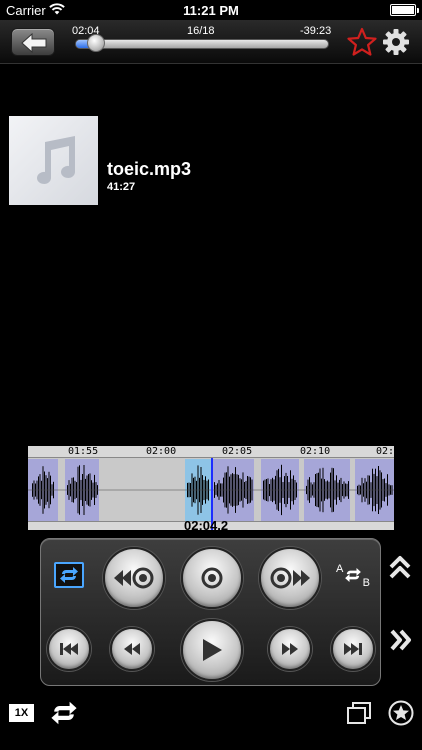 The image size is (422, 750). I want to click on double-chevron-up-icon, so click(400, 570).